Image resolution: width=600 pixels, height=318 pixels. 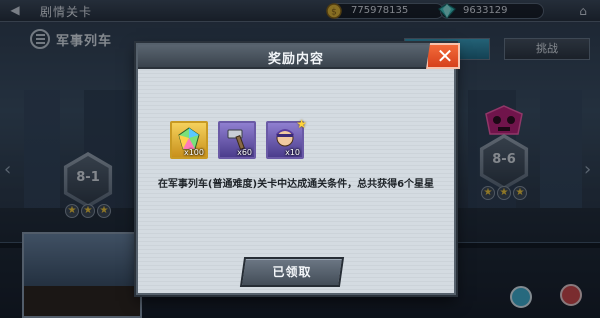 What do you see at coordinates (244, 152) in the screenshot?
I see `reward-quantity: x60` at bounding box center [244, 152].